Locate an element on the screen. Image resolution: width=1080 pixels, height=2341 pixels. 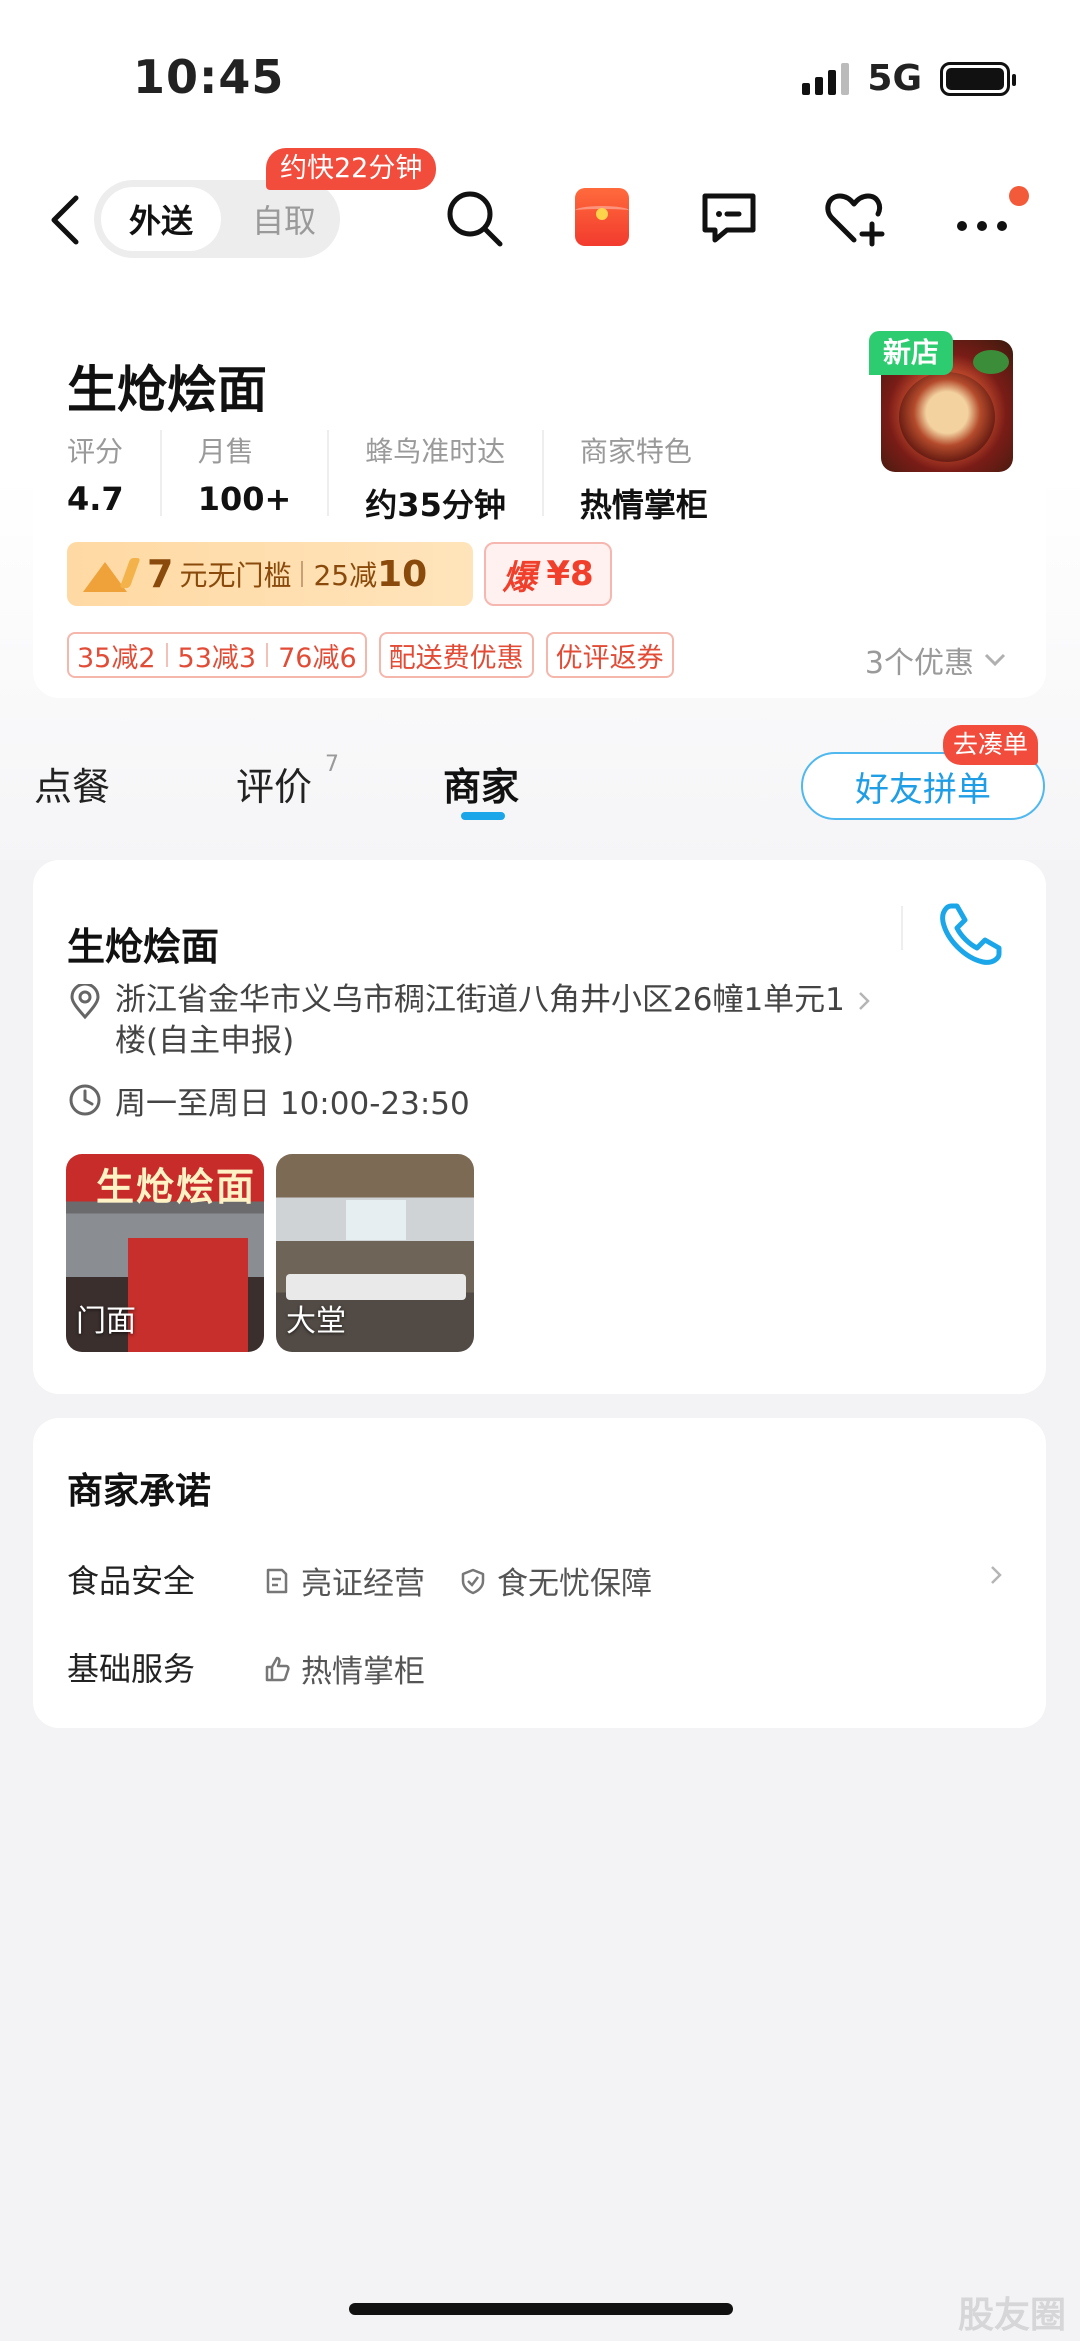
stat-monthly-sales: 月售 100+ is located at coordinates (263, 474).